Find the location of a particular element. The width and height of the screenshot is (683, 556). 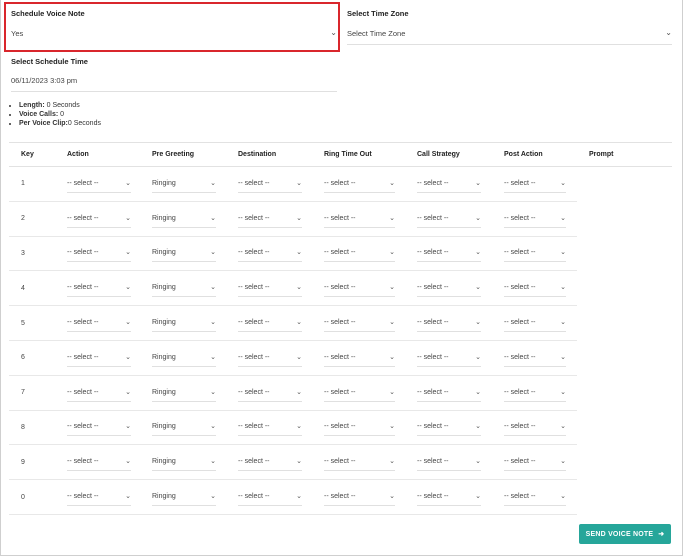

ring-time-out-cell: -- select -- ⌄ is located at coordinates (358, 393).